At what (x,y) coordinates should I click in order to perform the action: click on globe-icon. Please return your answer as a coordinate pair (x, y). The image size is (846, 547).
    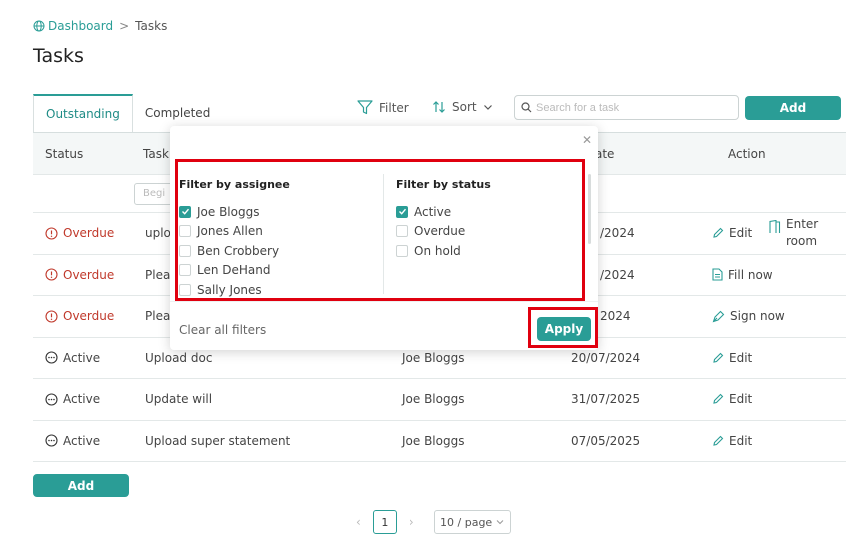
    Looking at the image, I should click on (39, 26).